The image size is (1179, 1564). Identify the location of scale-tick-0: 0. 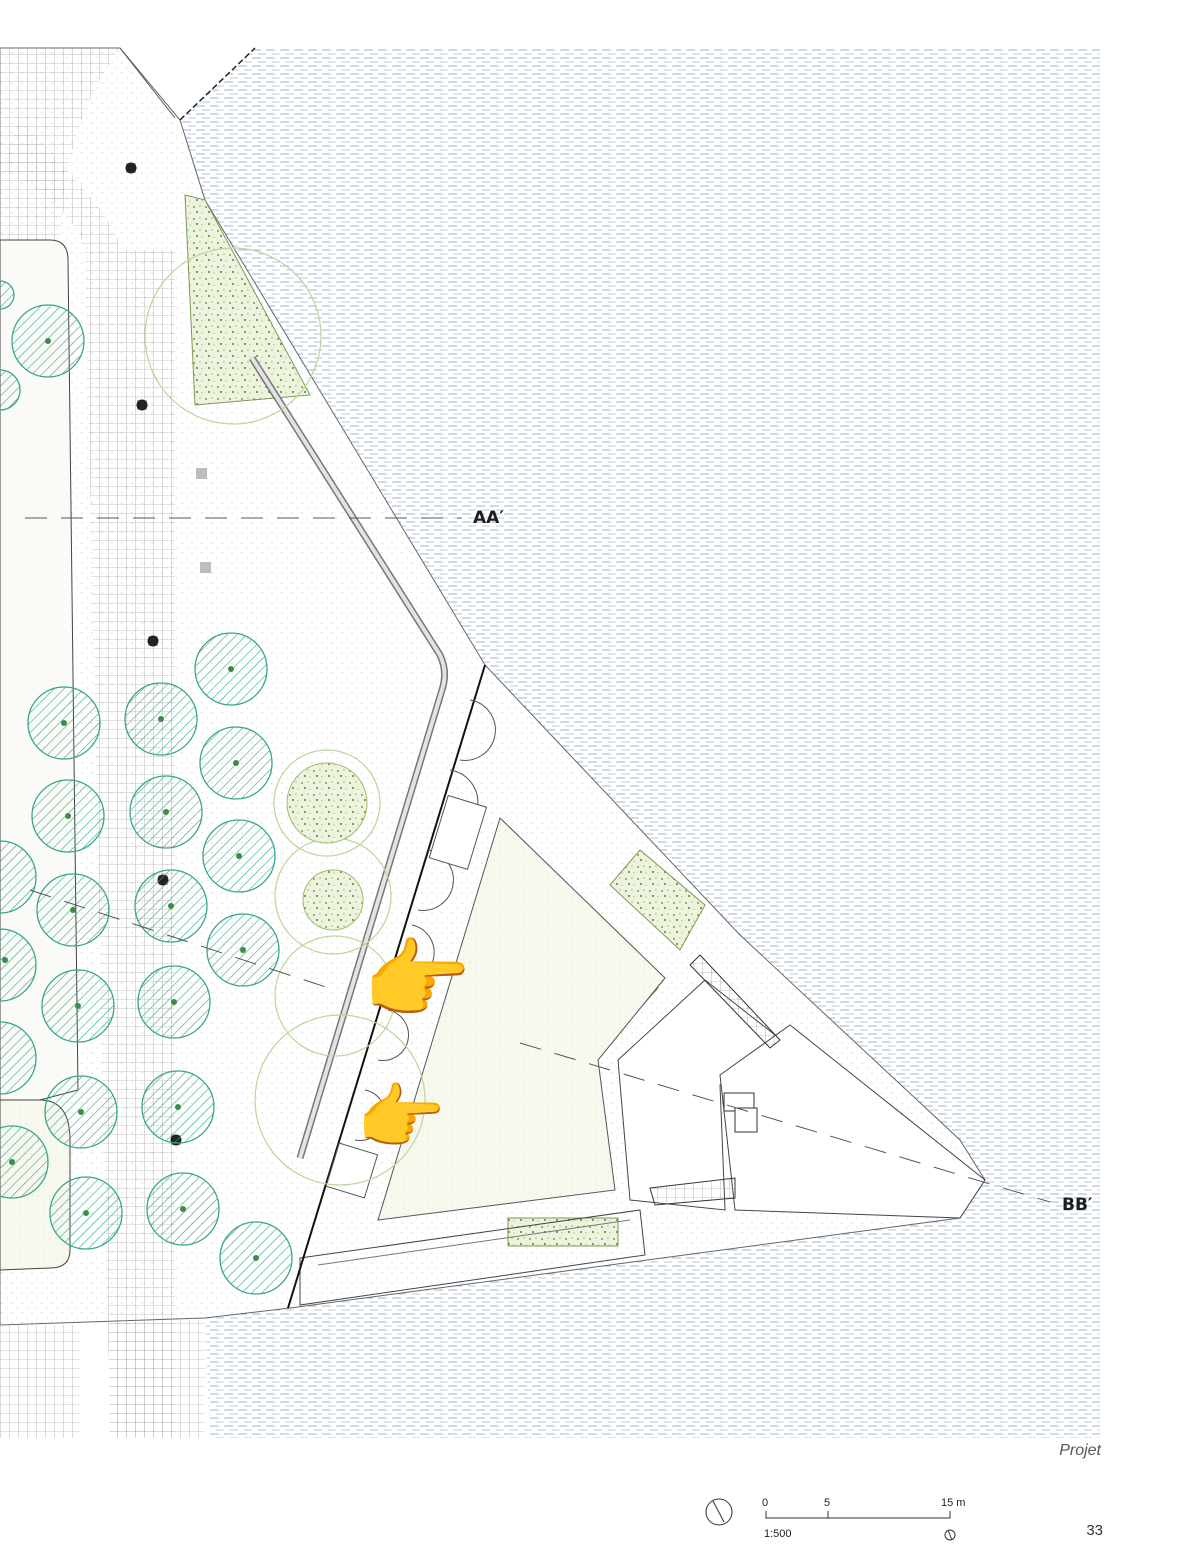
(765, 1503).